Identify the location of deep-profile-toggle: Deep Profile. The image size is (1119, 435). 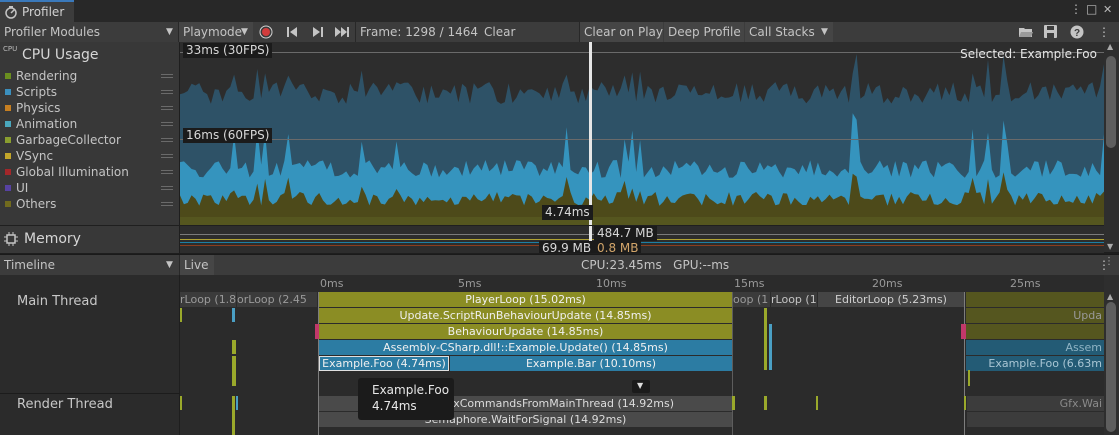
(704, 32).